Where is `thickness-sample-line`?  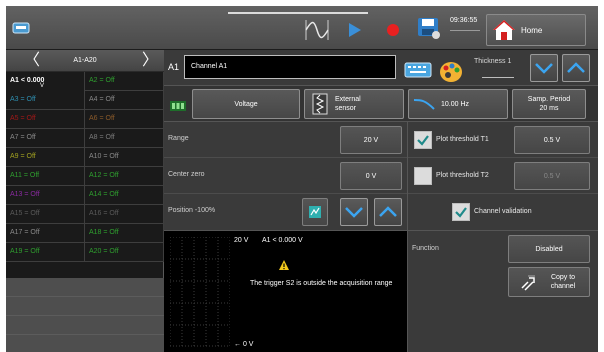
thickness-sample-line is located at coordinates (498, 77).